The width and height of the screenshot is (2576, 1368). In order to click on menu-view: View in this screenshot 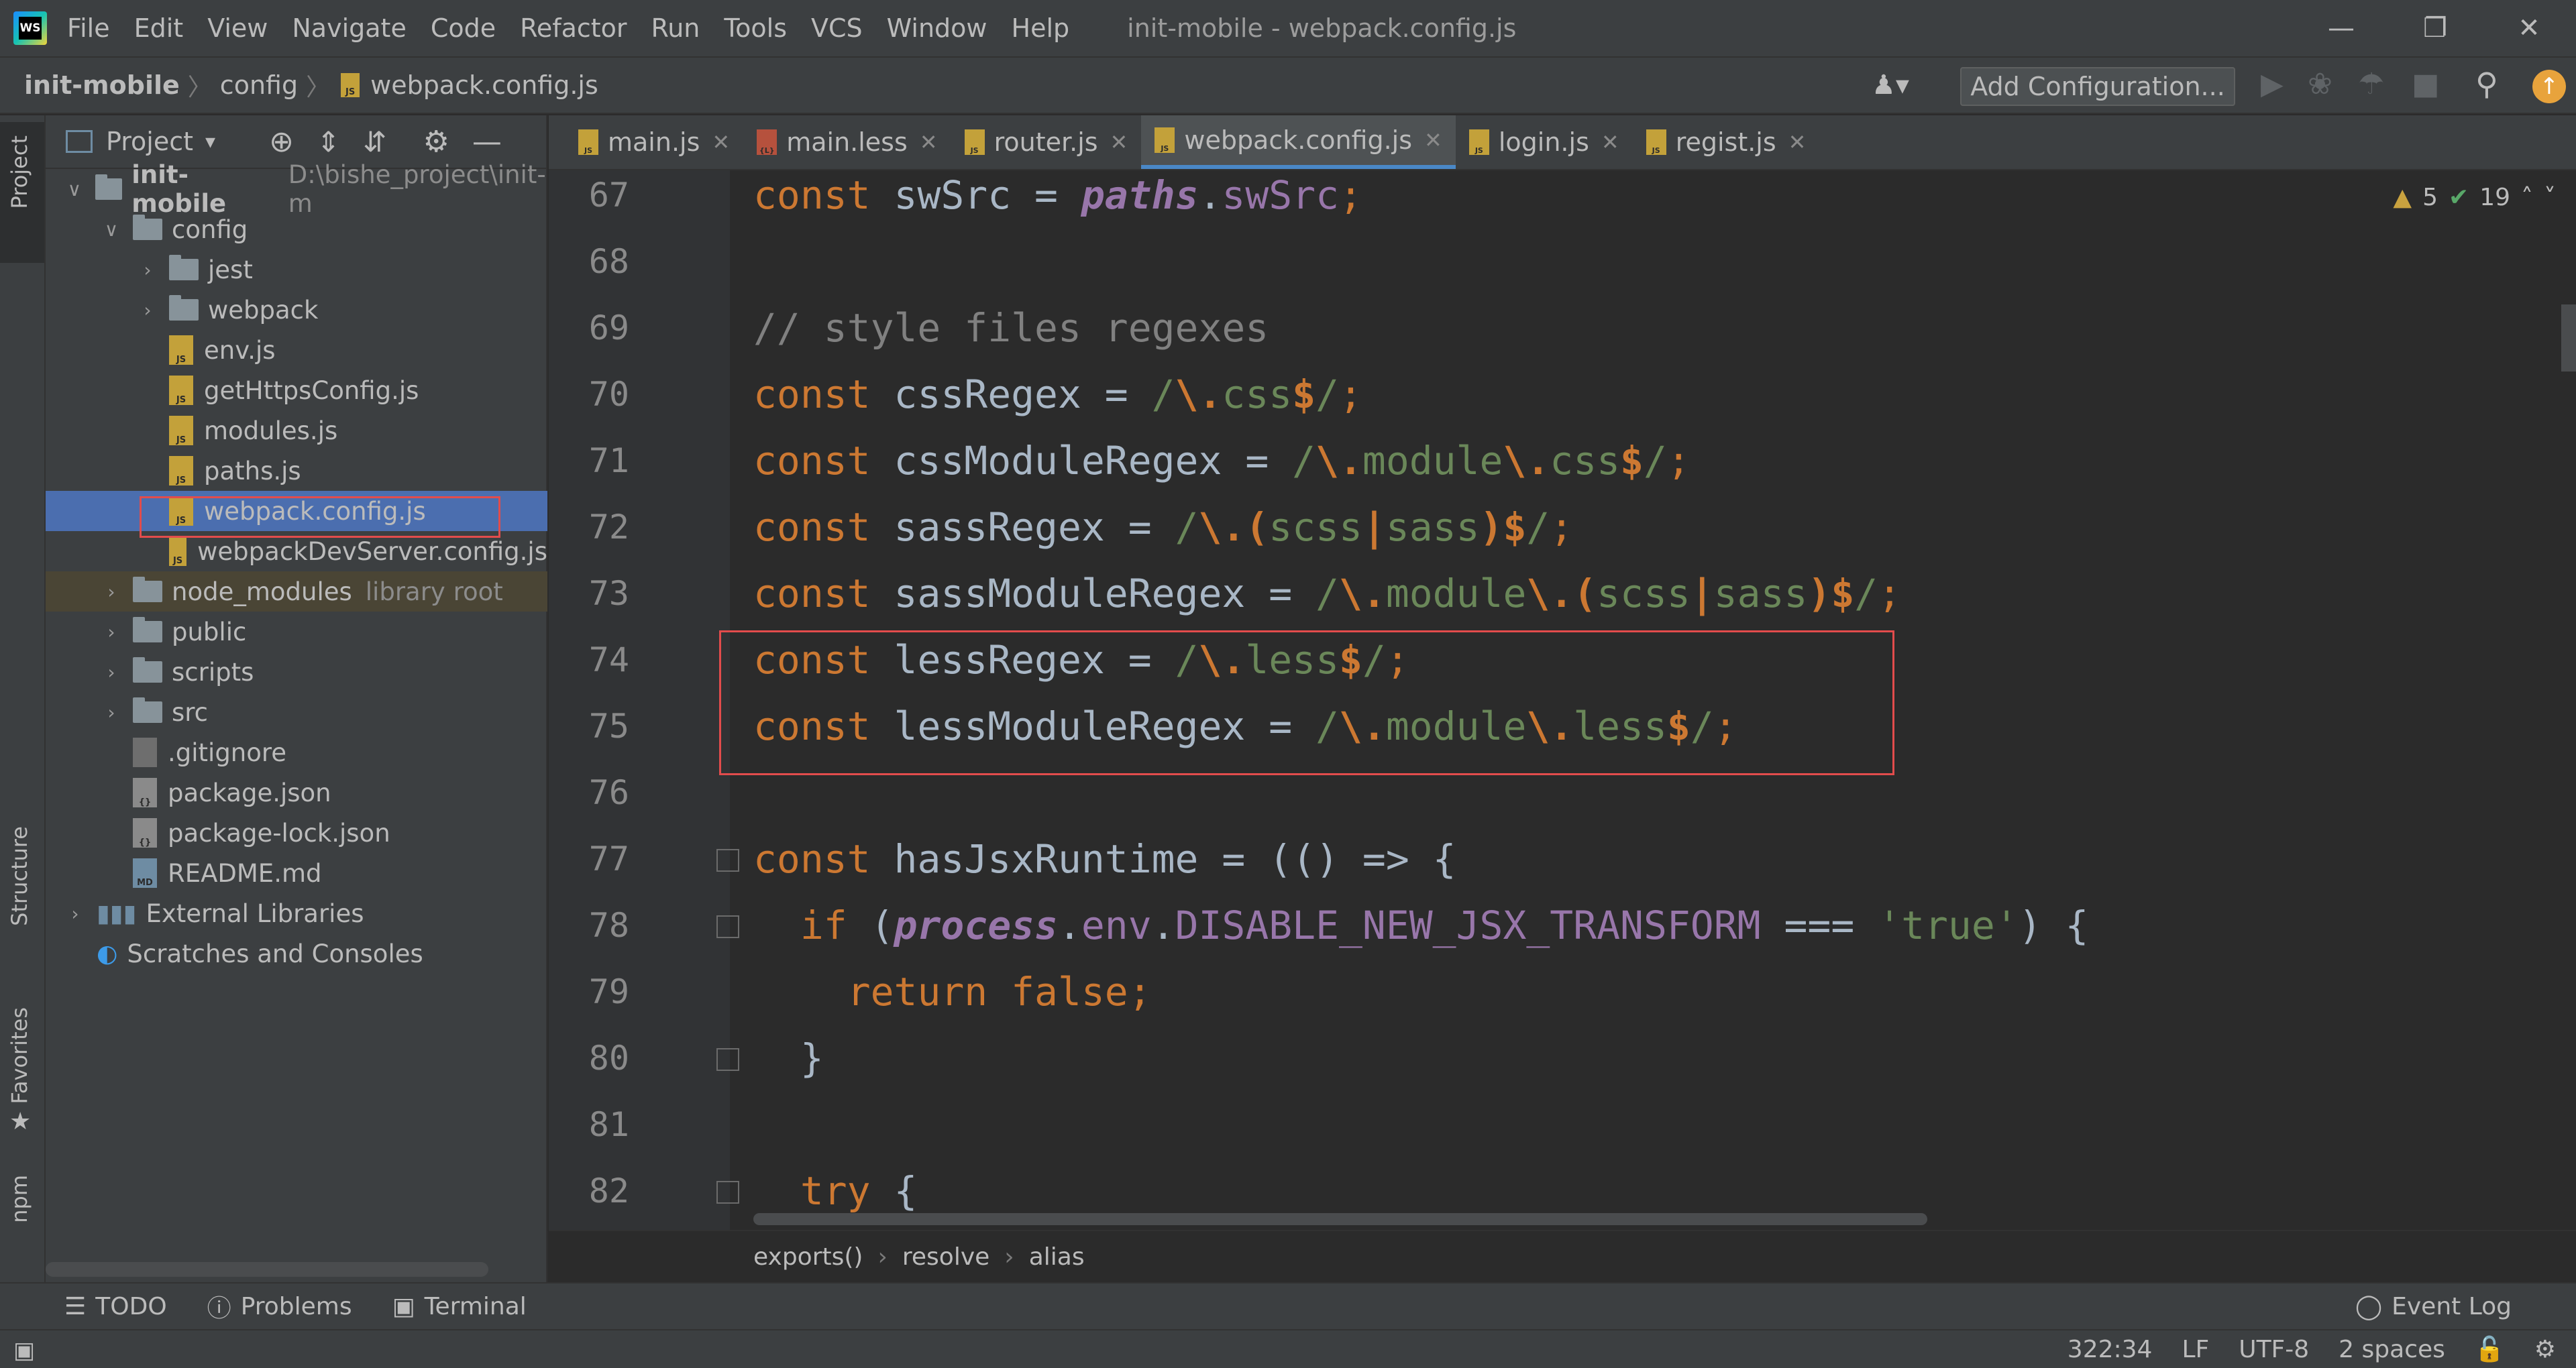, I will do `click(237, 28)`.